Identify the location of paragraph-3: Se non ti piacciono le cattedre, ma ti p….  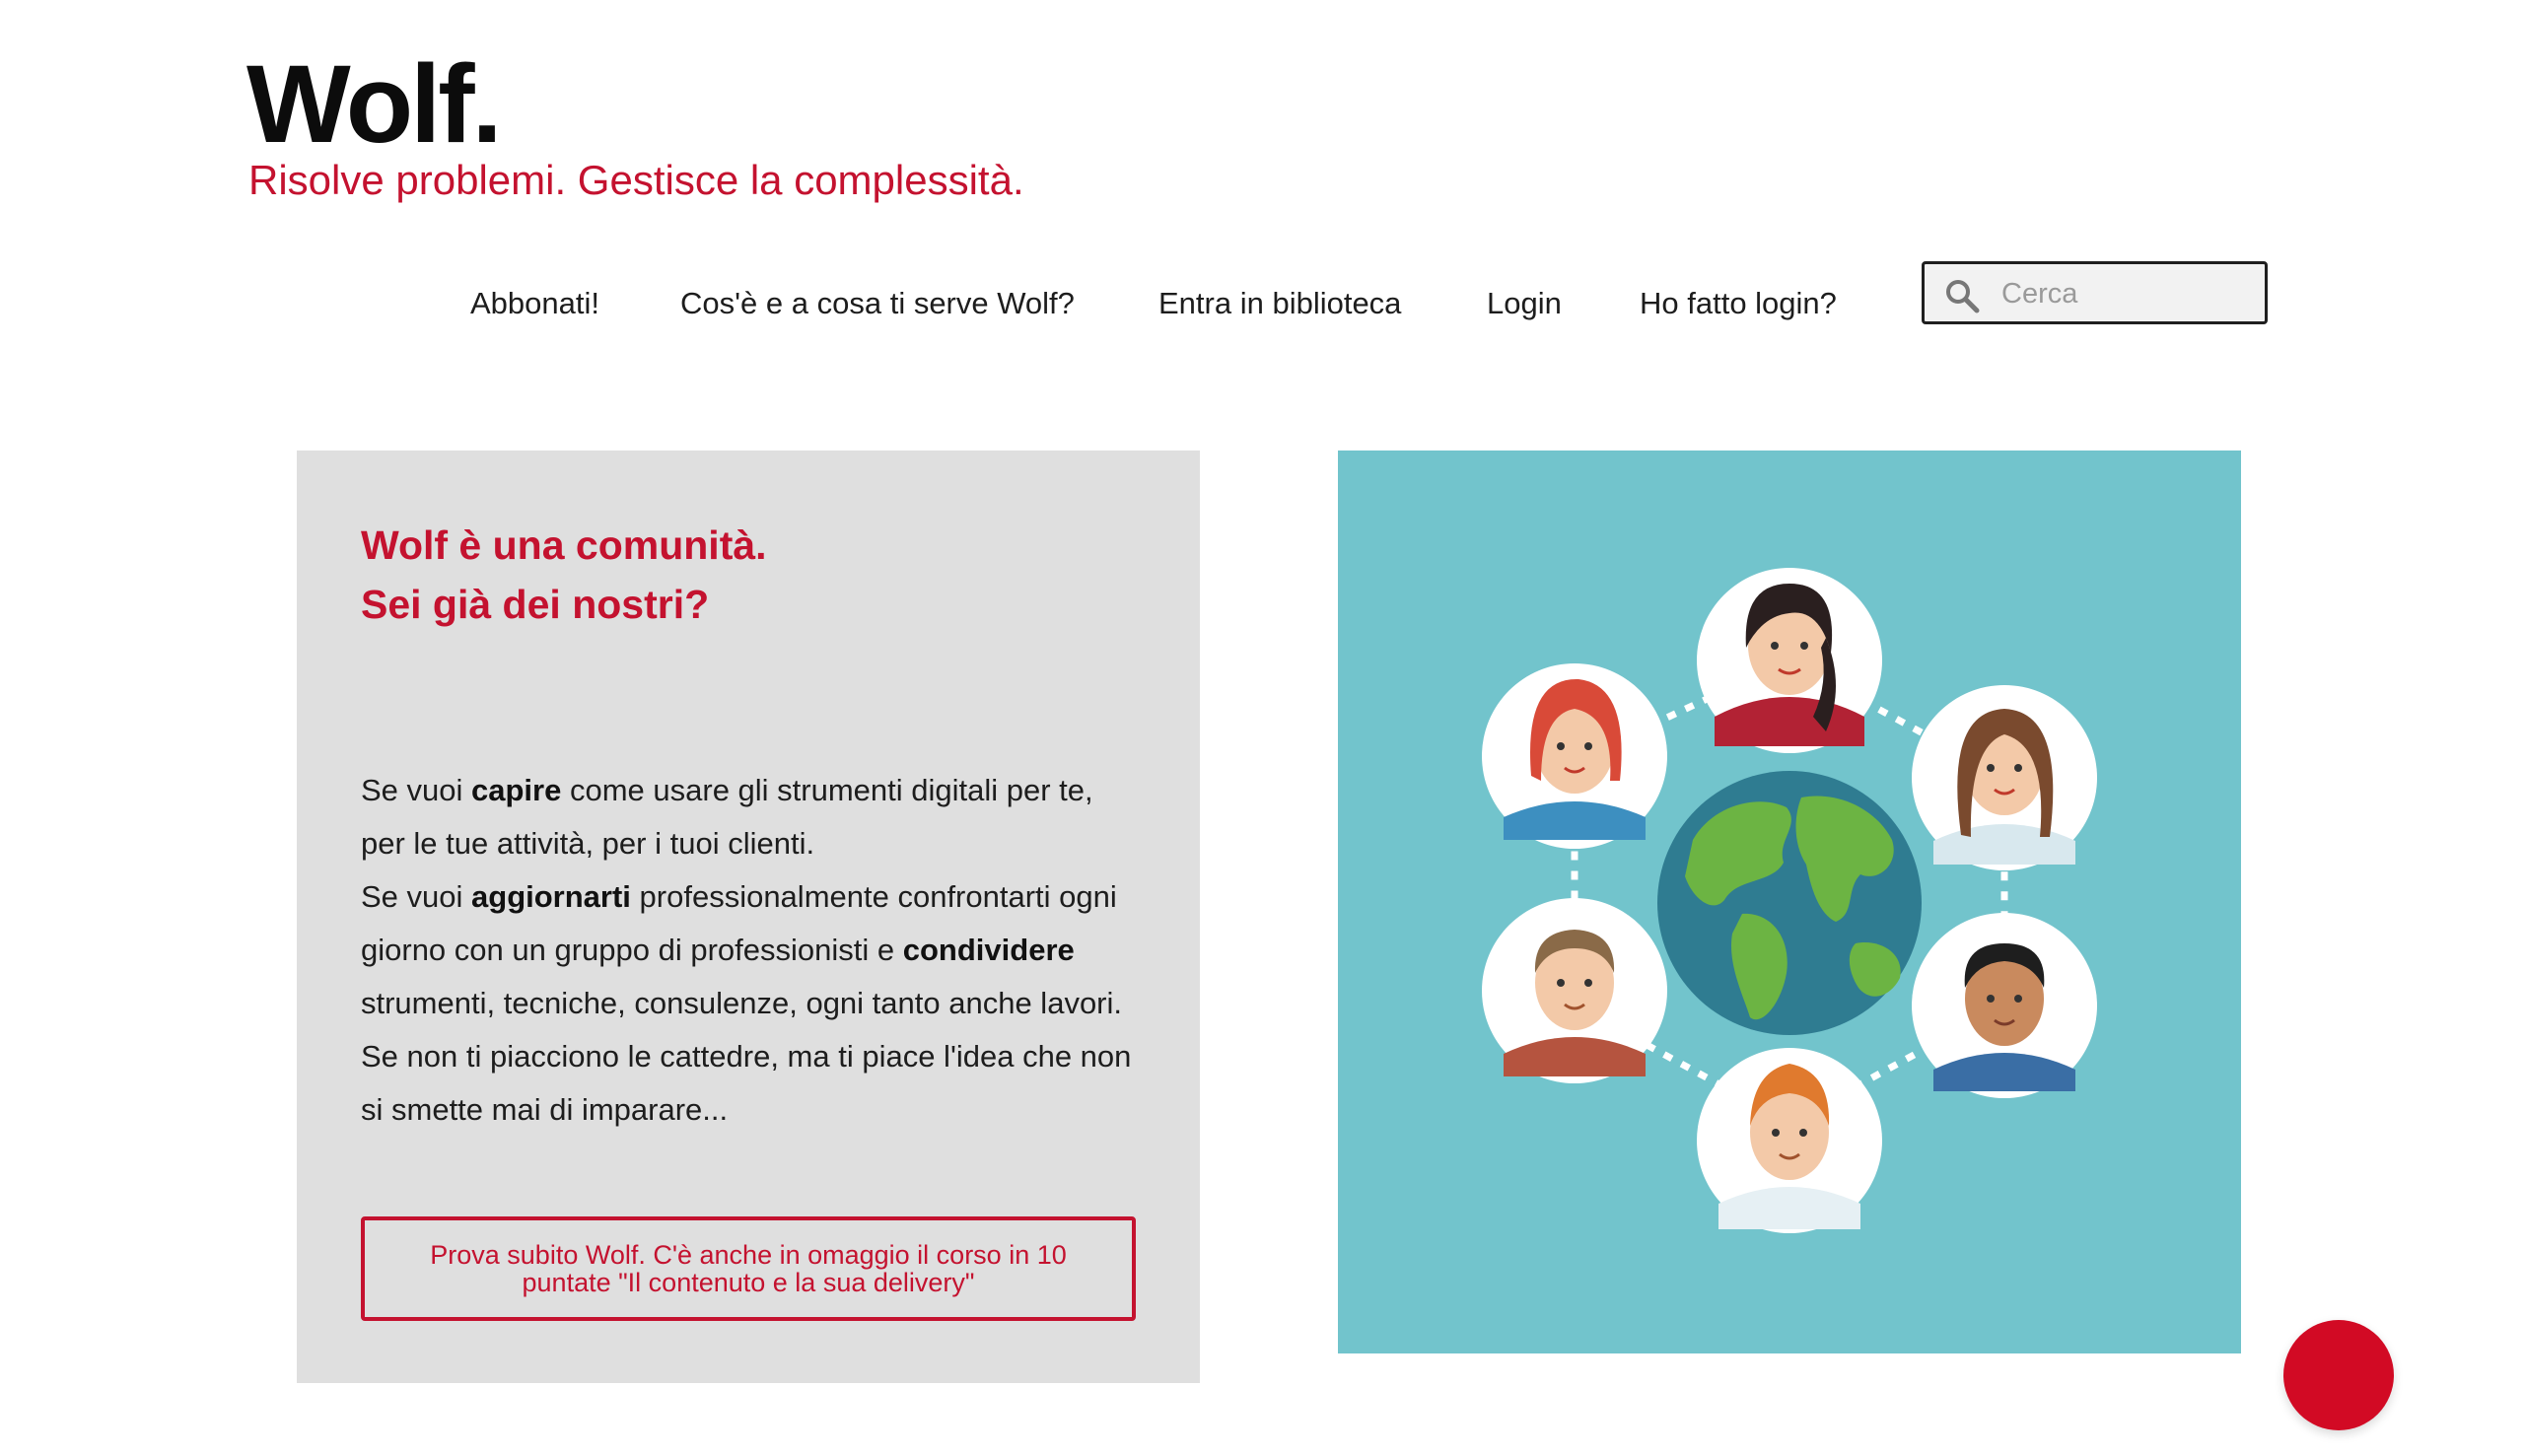
(747, 1083).